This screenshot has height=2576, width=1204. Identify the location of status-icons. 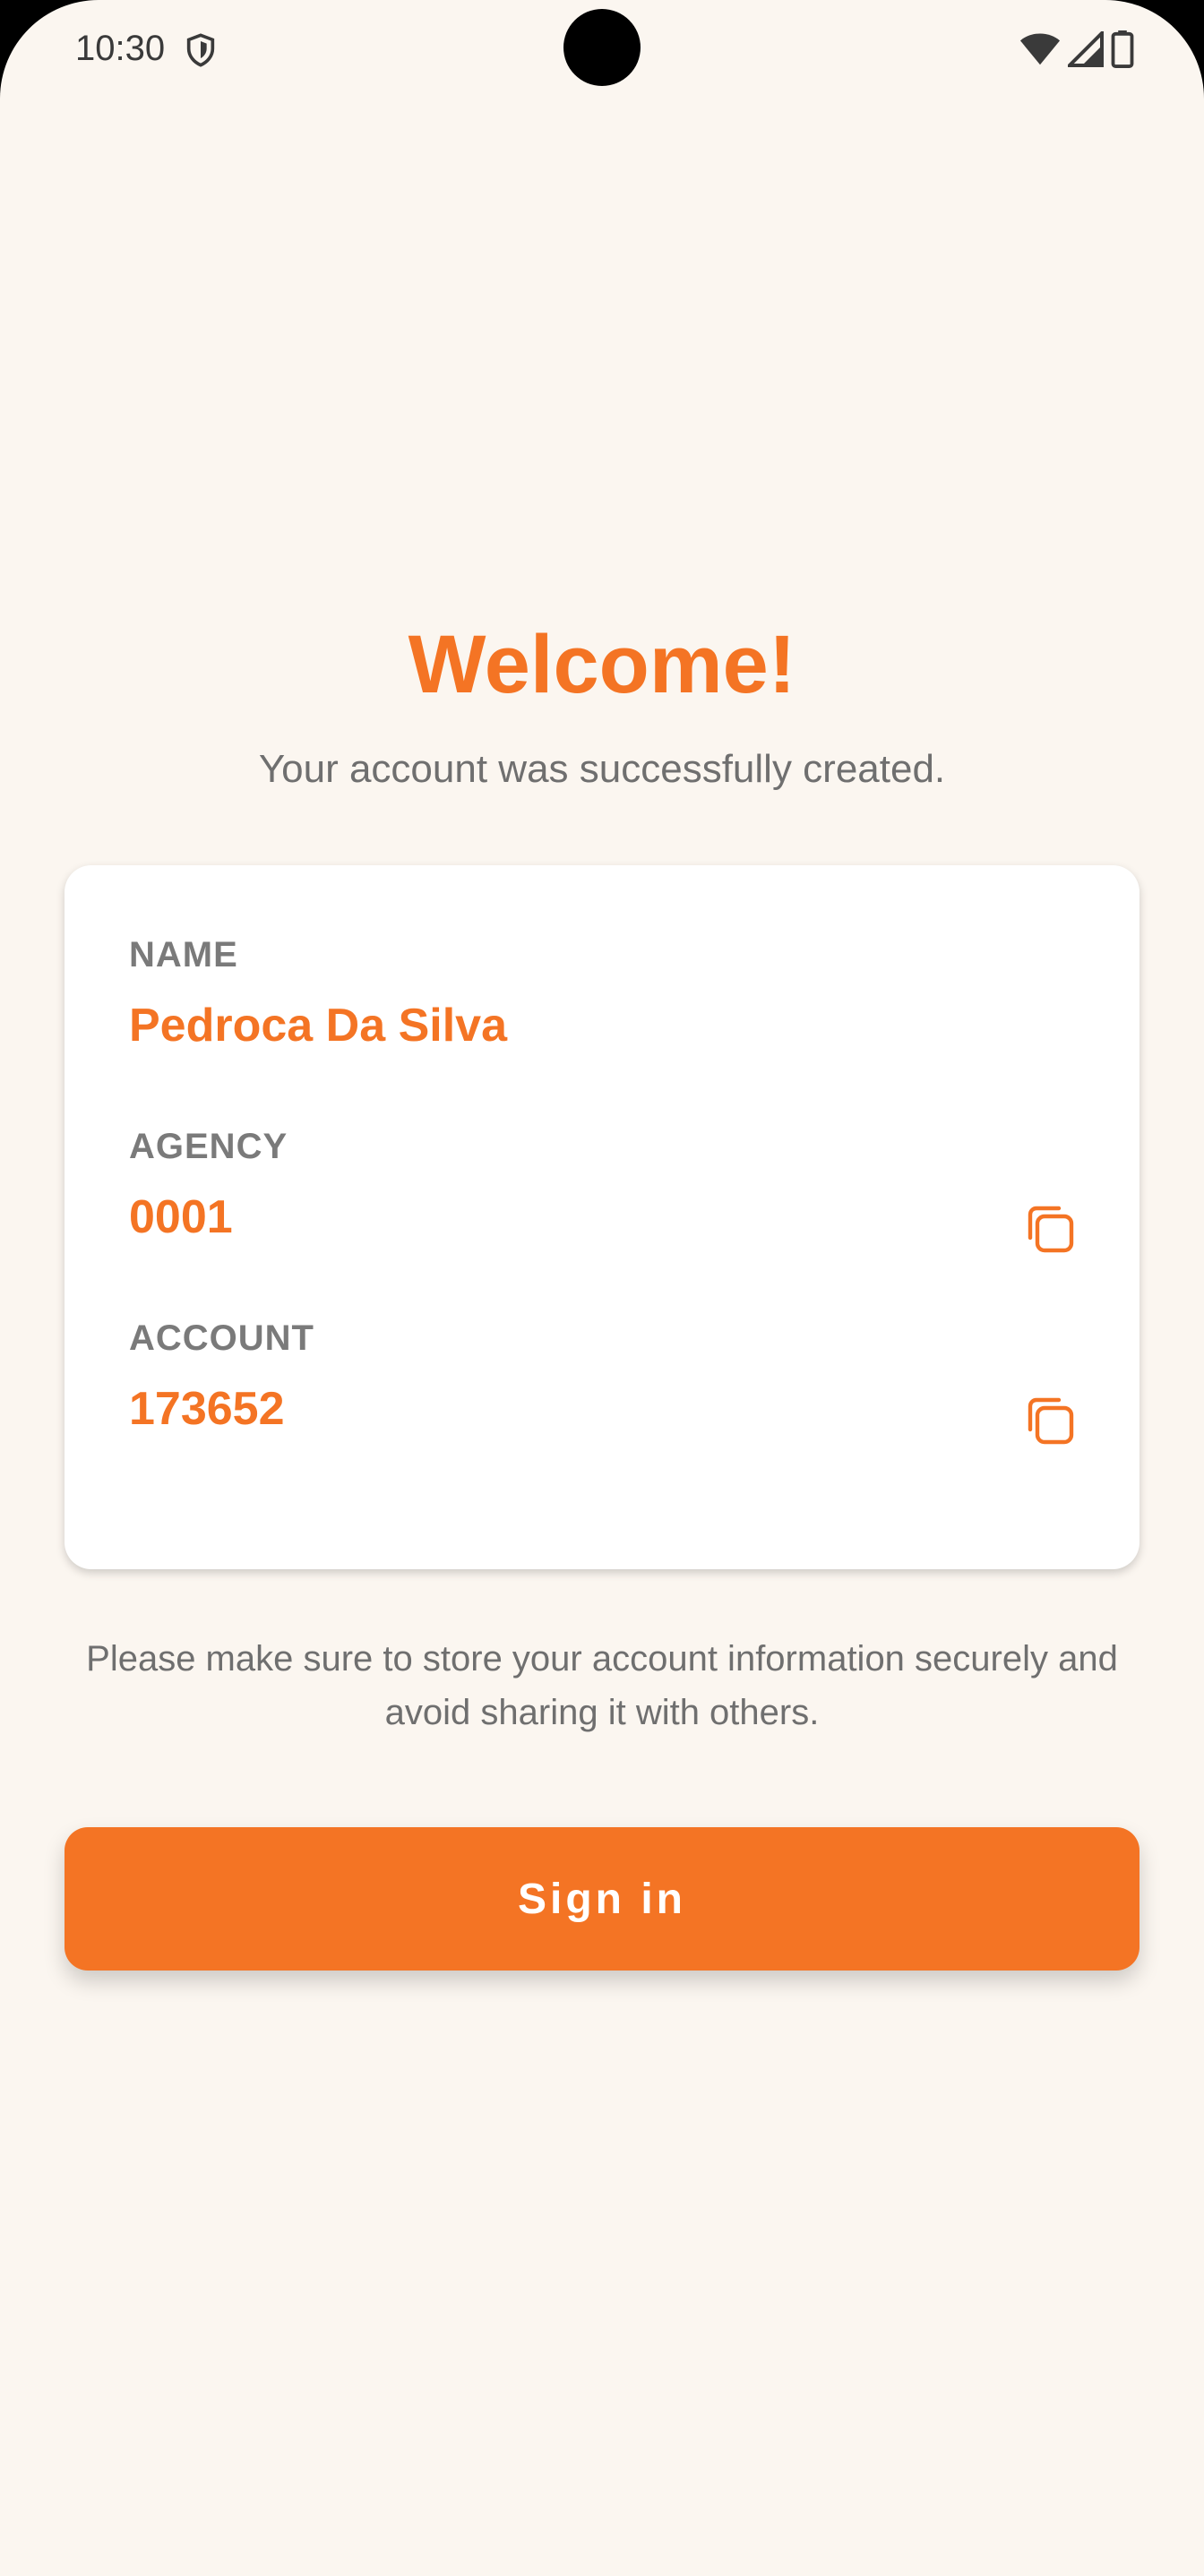
(1076, 49).